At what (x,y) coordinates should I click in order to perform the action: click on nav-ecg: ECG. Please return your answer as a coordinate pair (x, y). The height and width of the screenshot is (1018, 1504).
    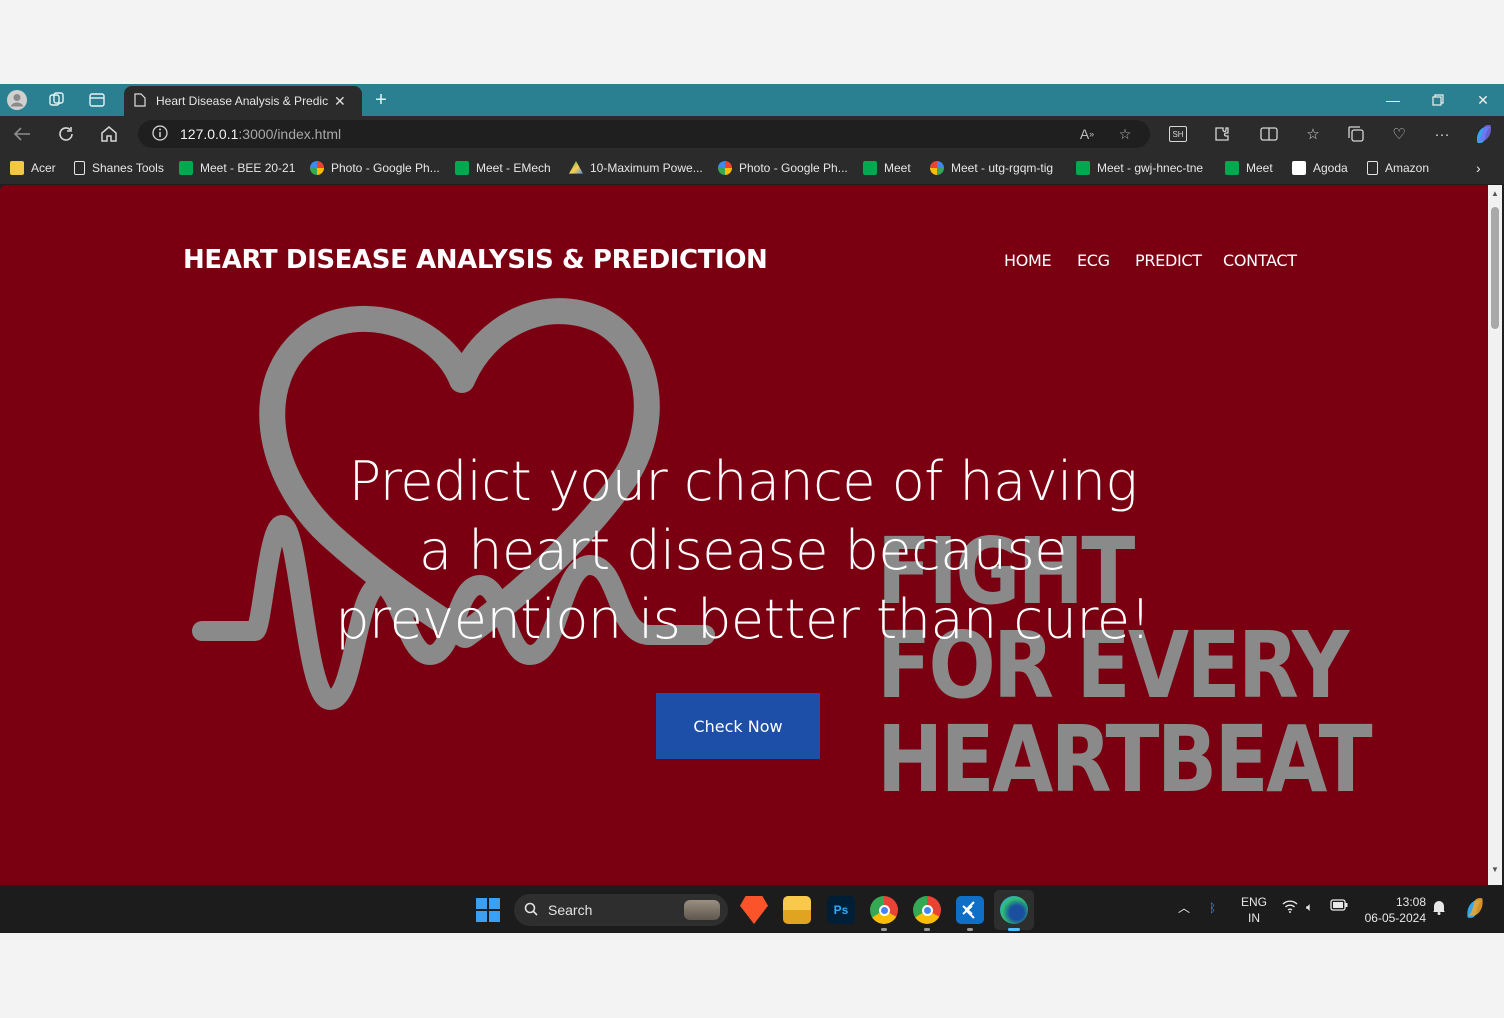
    Looking at the image, I should click on (1093, 260).